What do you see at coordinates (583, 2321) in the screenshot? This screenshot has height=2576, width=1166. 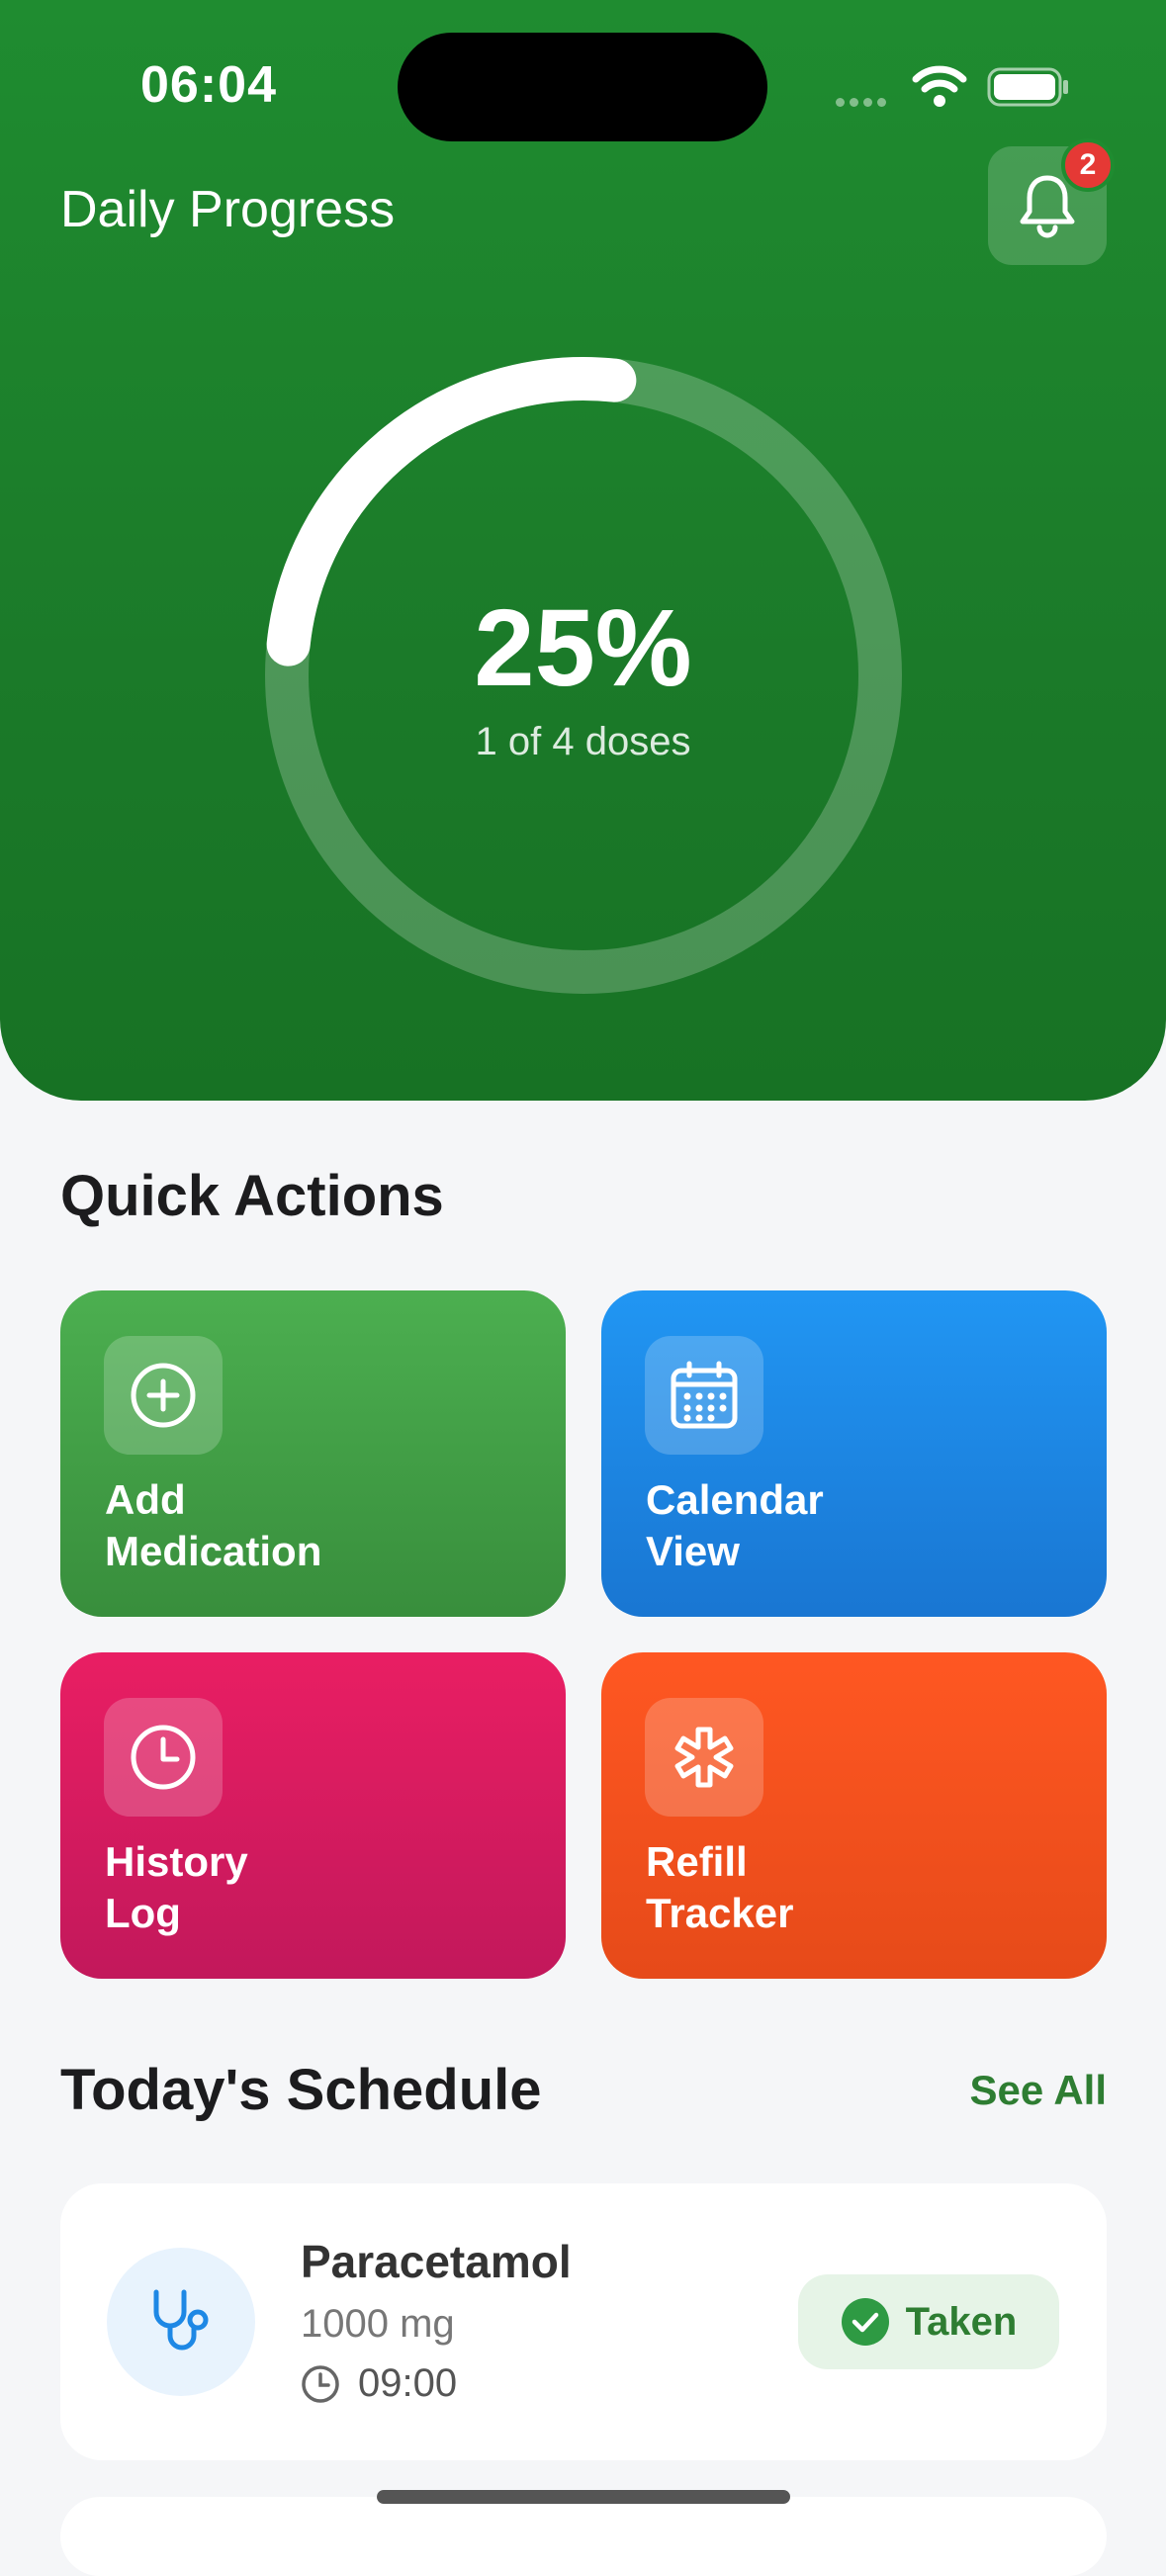 I see `schedule-card: Paracetamol 1000 mg 09:00 Taken` at bounding box center [583, 2321].